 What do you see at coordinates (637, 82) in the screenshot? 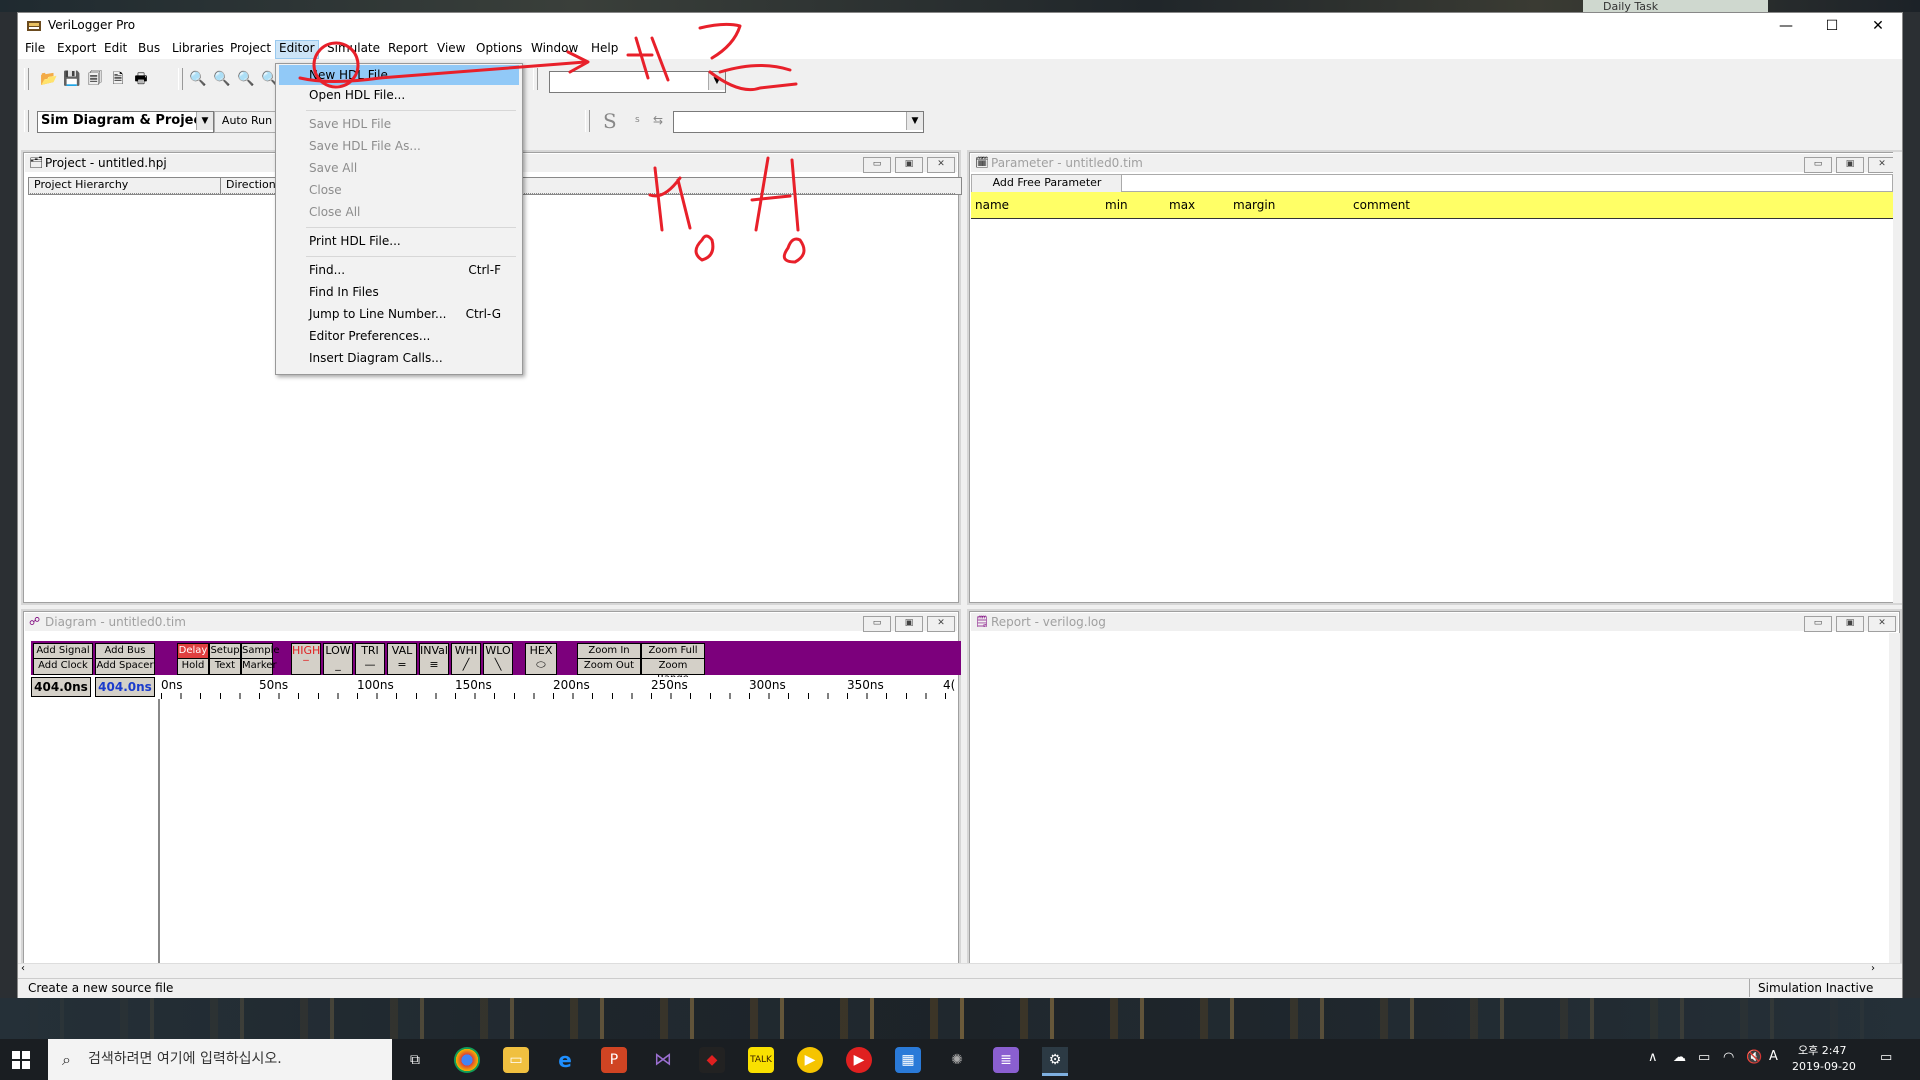
I see `toolbar-combo: ▼` at bounding box center [637, 82].